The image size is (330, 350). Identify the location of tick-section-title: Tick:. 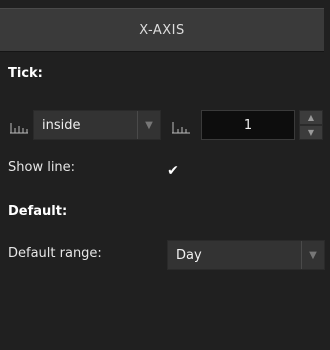
(25, 73).